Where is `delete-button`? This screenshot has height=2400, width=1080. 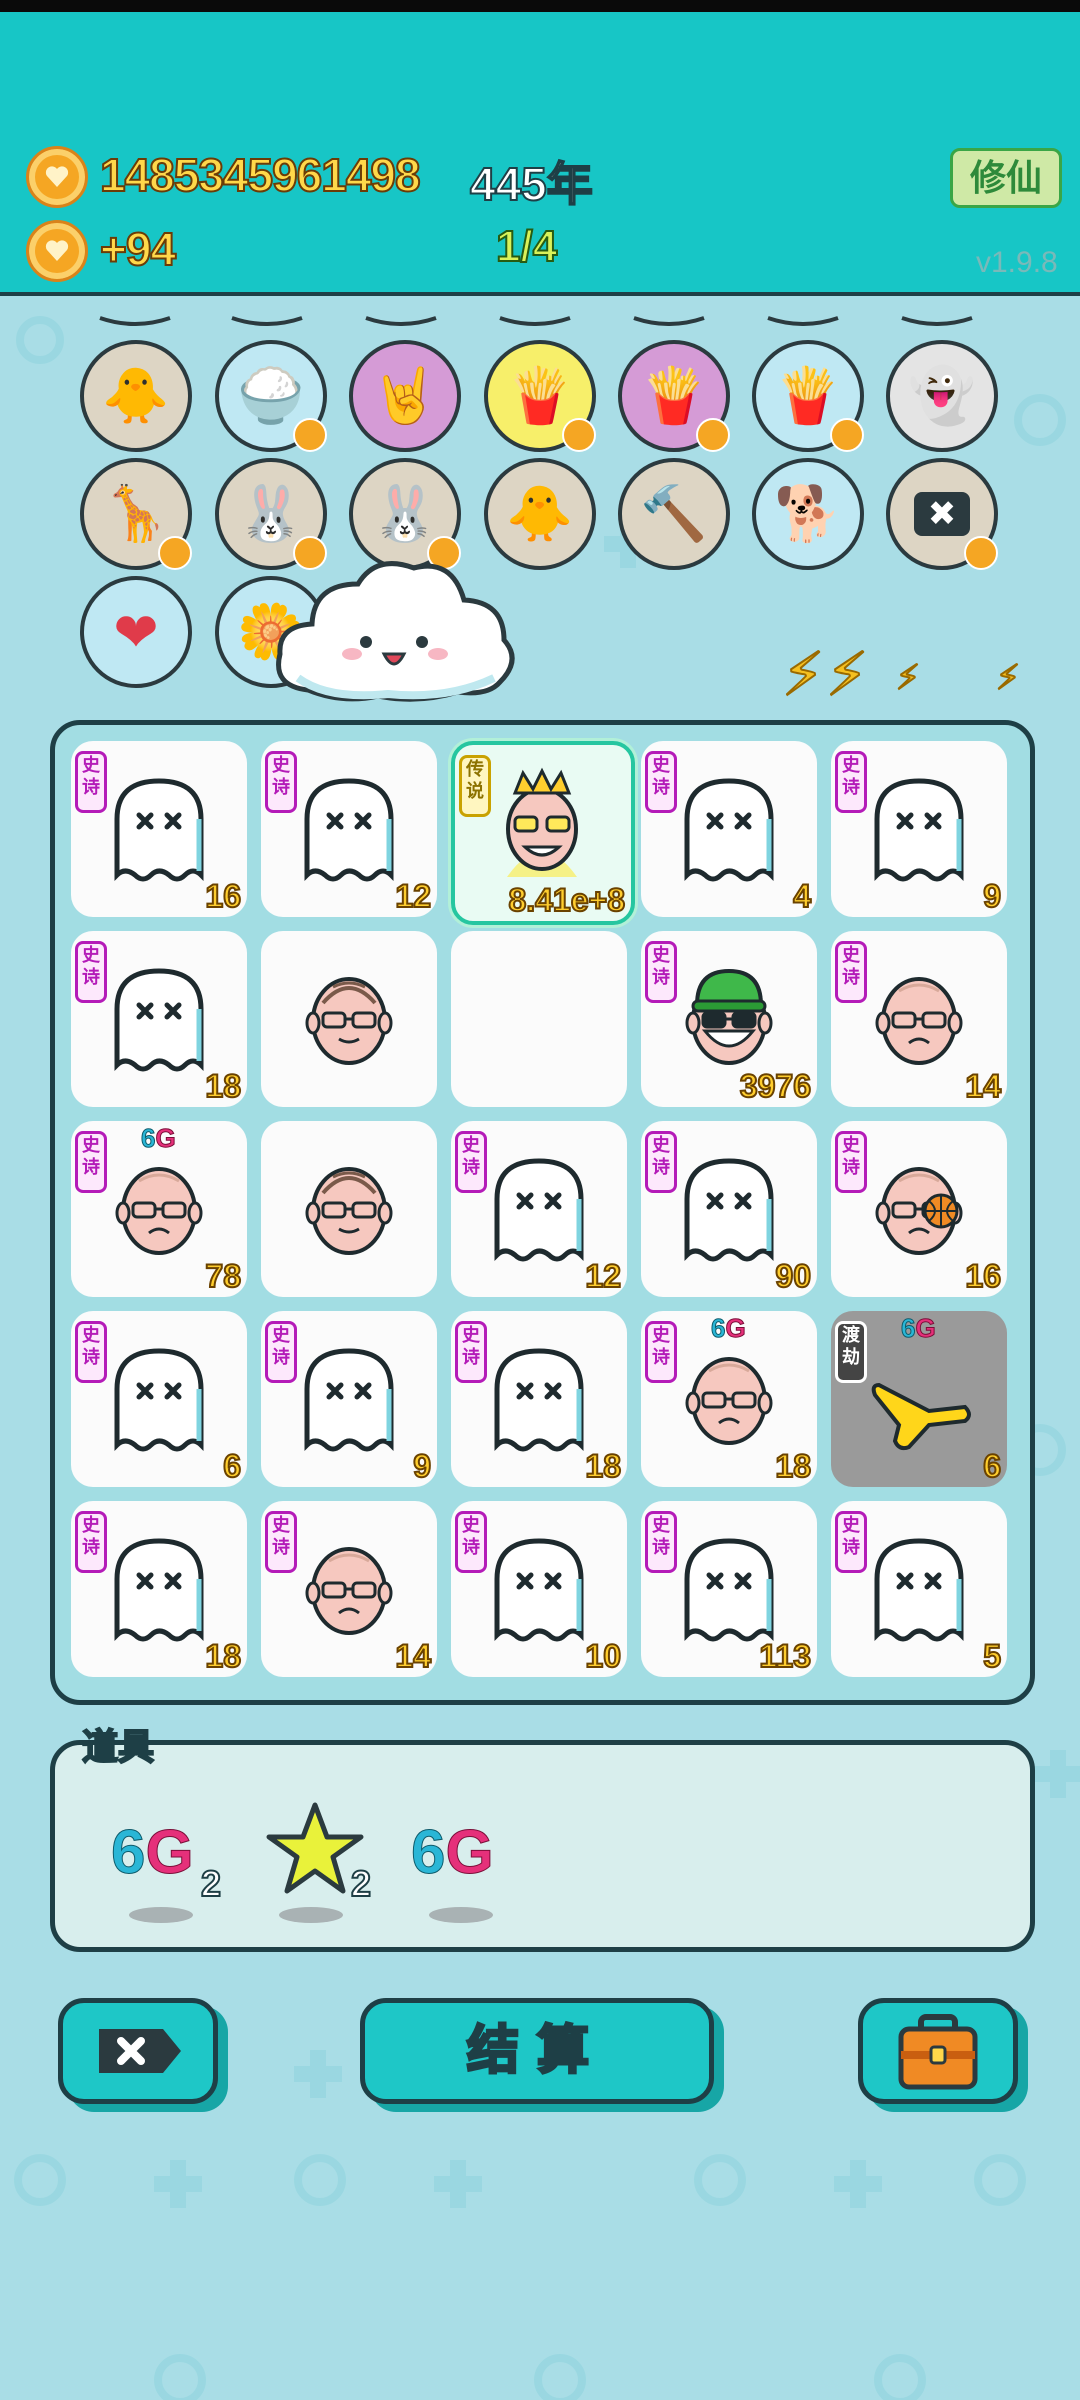
delete-button is located at coordinates (138, 2051).